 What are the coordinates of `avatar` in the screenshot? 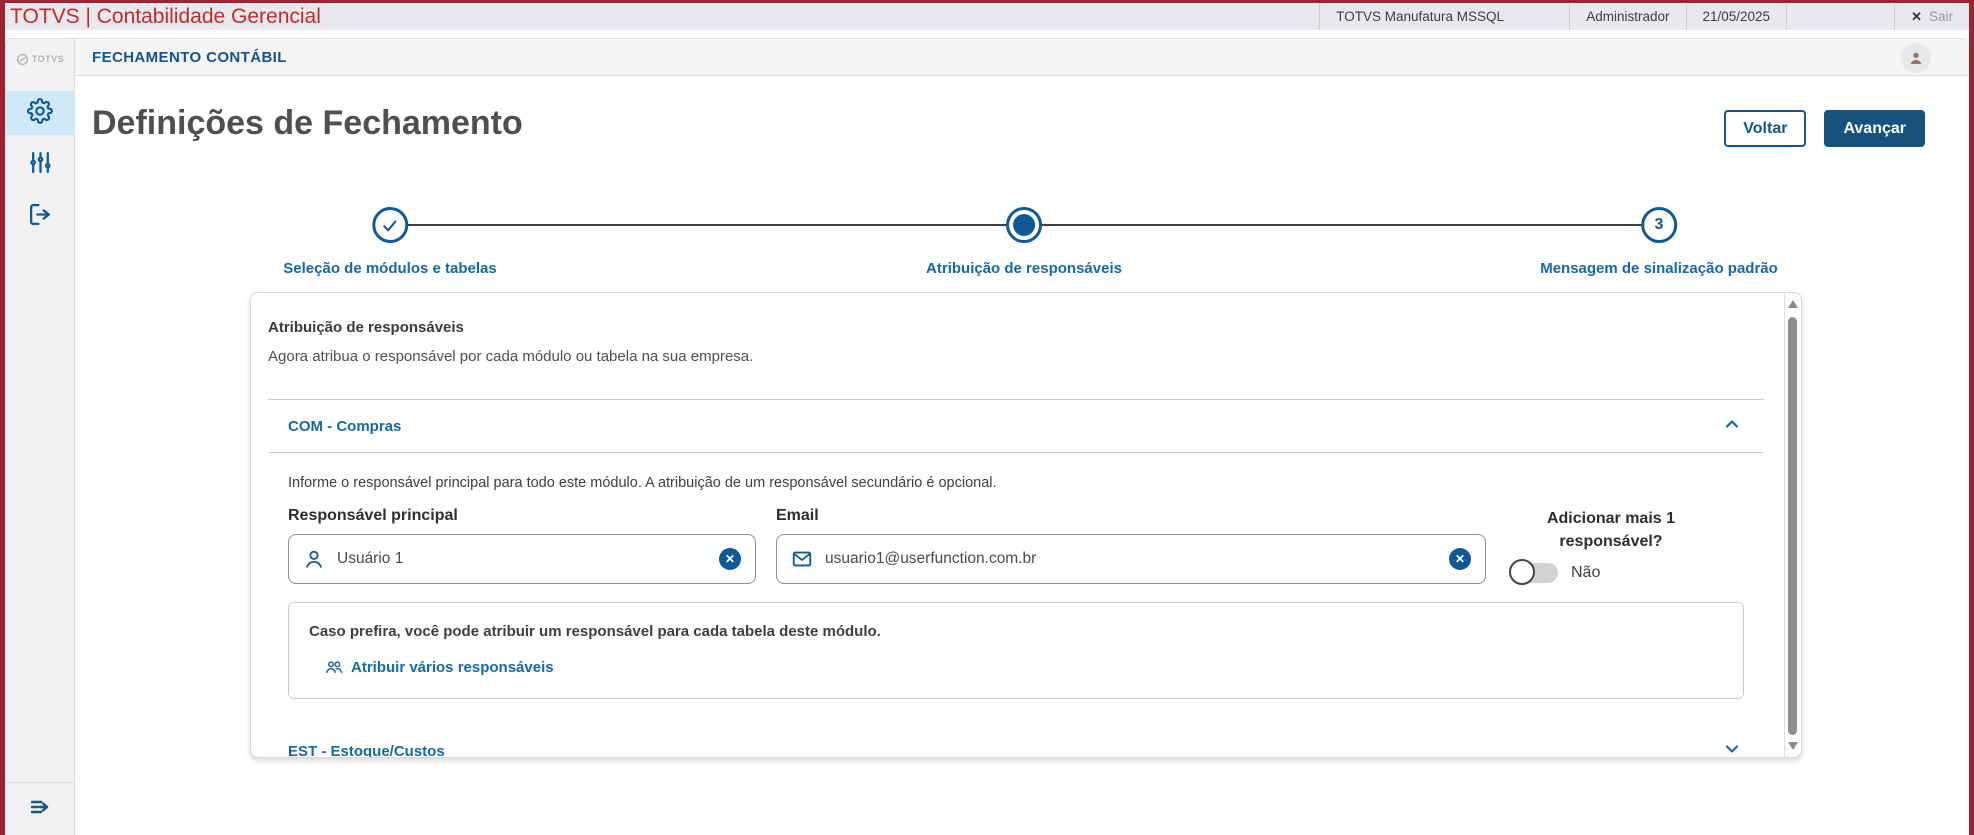 It's located at (1916, 58).